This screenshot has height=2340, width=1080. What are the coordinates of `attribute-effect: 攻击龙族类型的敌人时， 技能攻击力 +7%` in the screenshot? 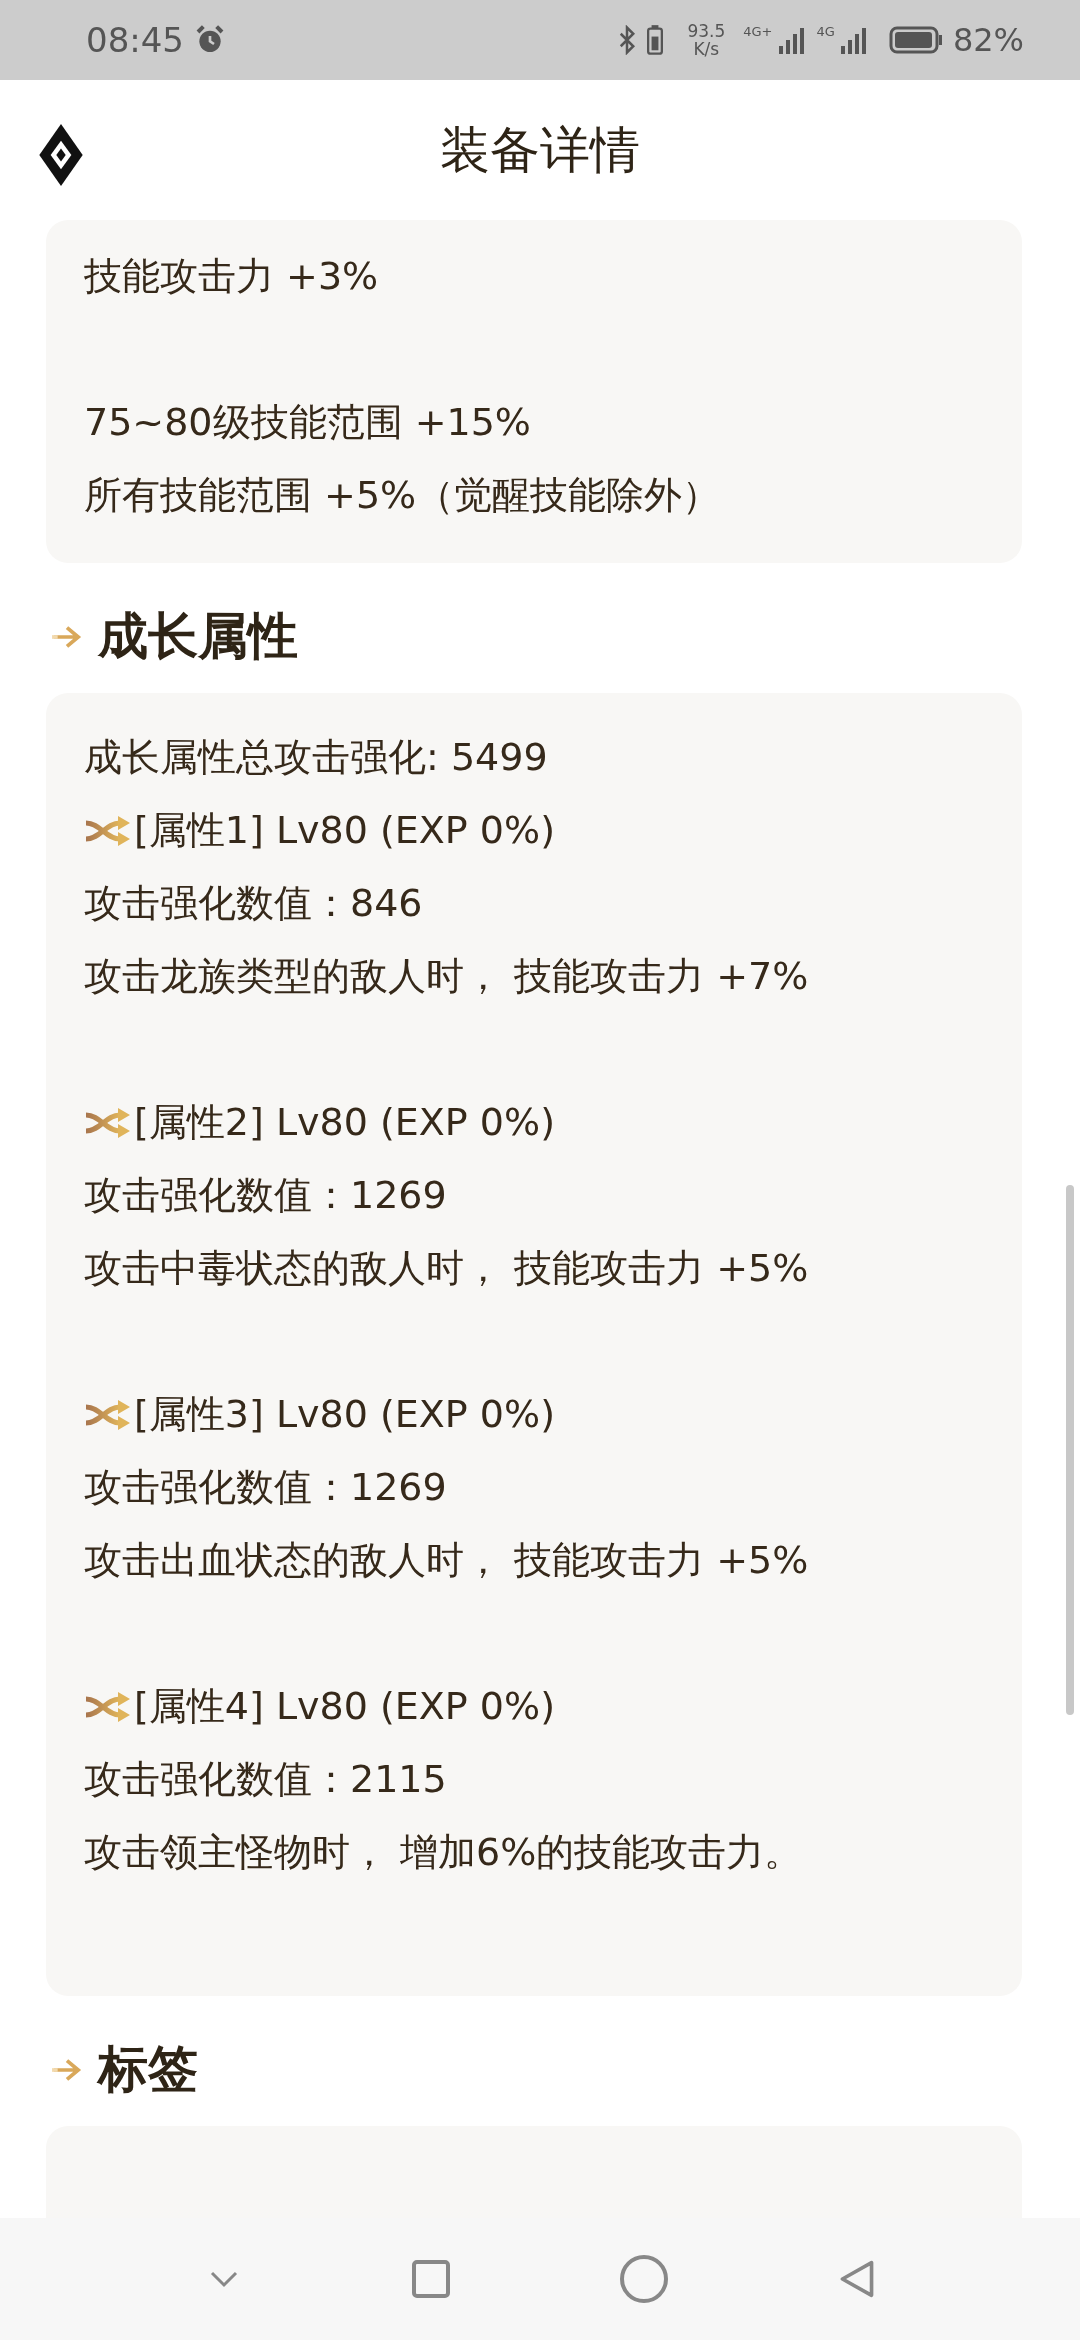 It's located at (446, 976).